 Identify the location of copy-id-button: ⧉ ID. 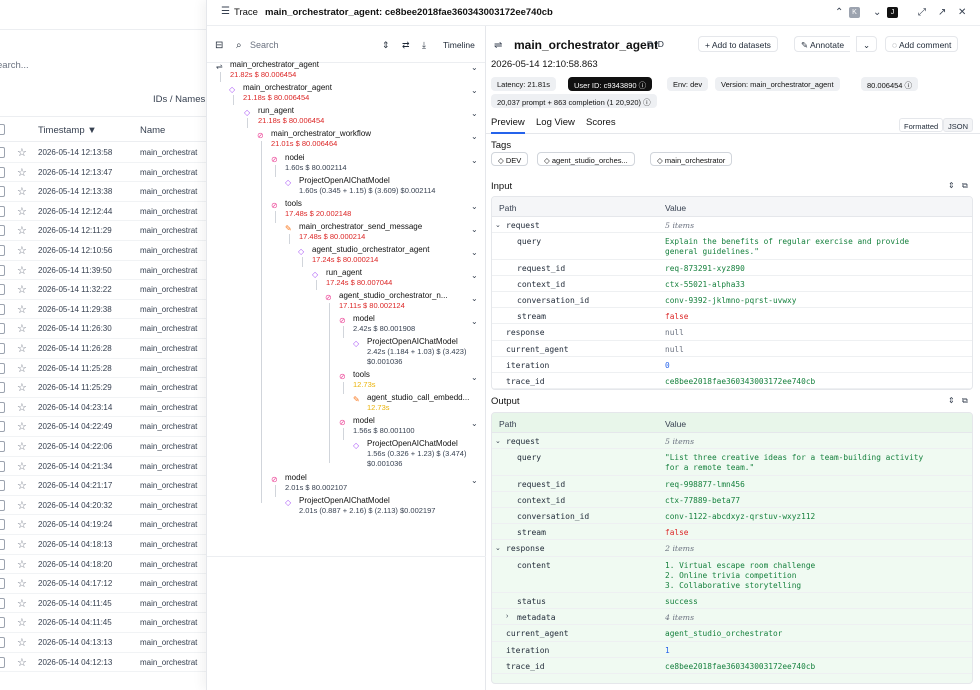
(655, 44).